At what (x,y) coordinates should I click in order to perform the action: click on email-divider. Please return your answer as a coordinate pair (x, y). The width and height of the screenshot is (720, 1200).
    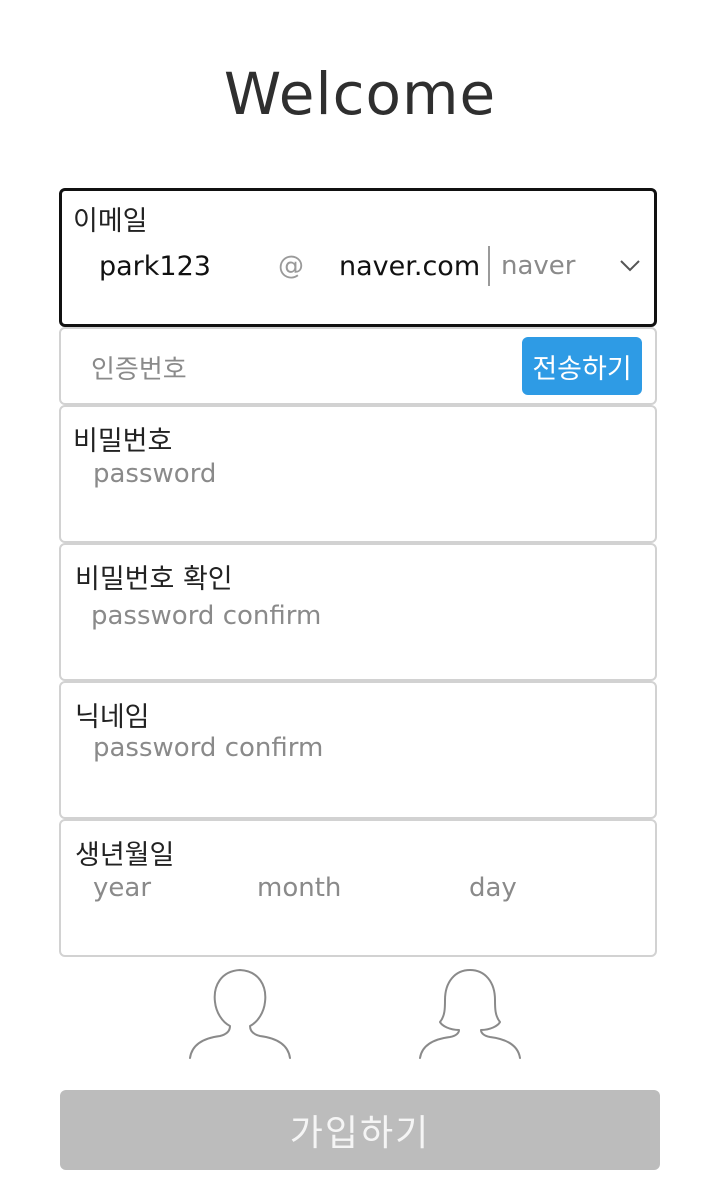
    Looking at the image, I should click on (489, 266).